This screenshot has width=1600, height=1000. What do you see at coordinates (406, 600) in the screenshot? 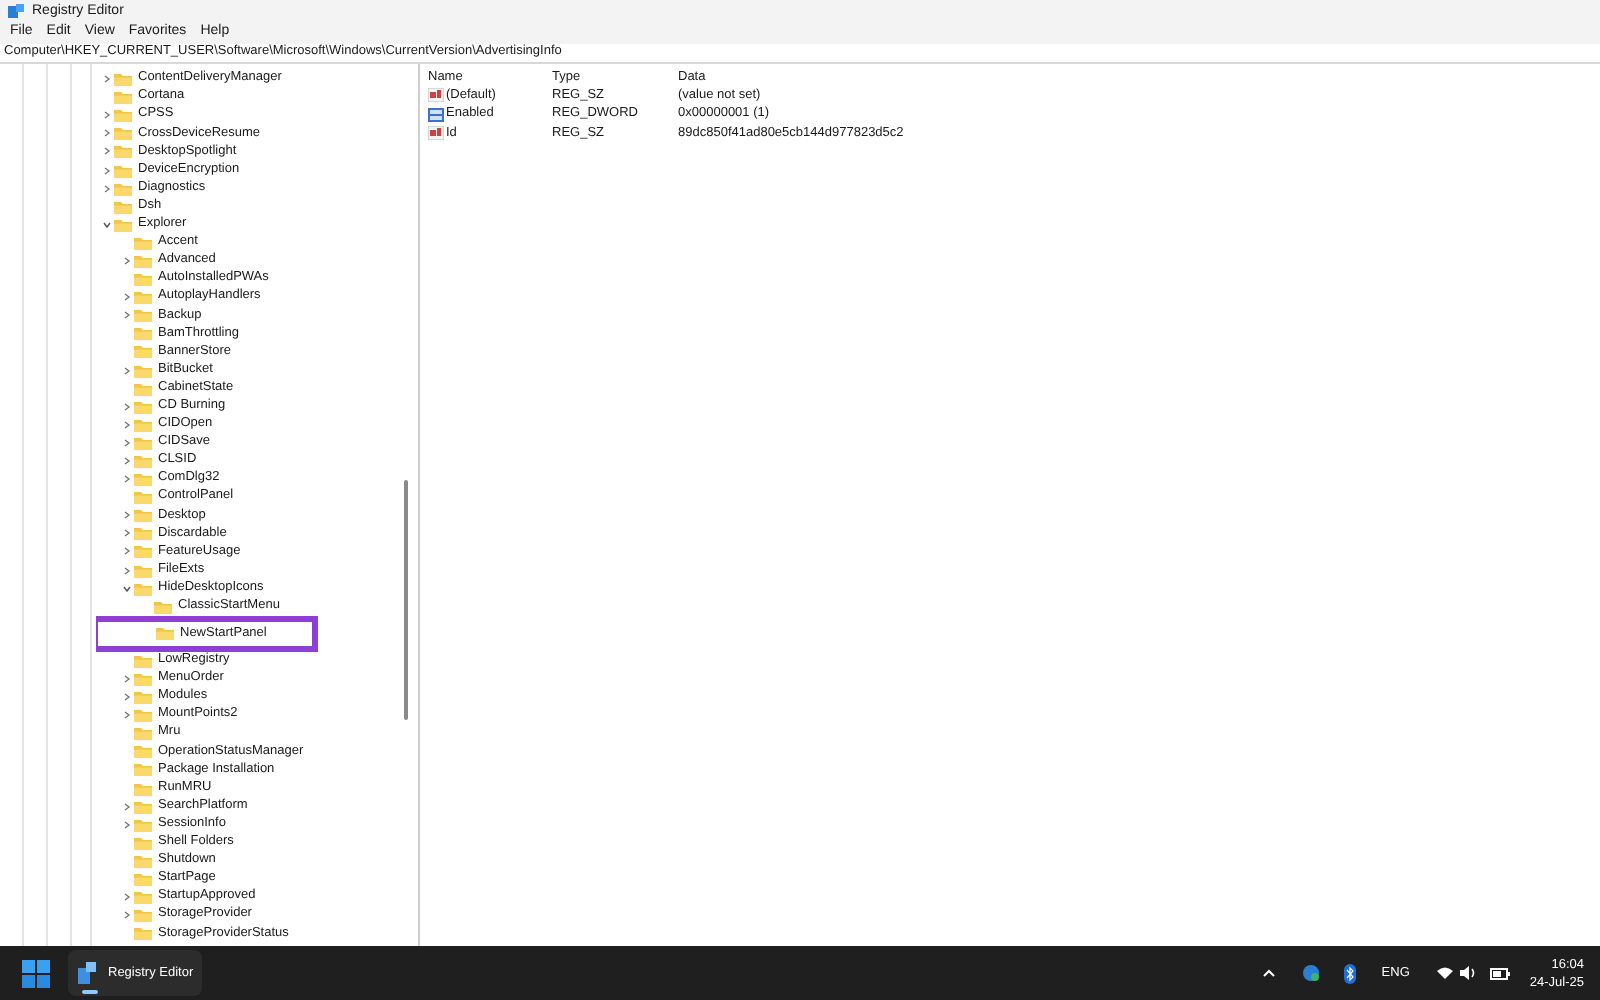
I see `scrollbar` at bounding box center [406, 600].